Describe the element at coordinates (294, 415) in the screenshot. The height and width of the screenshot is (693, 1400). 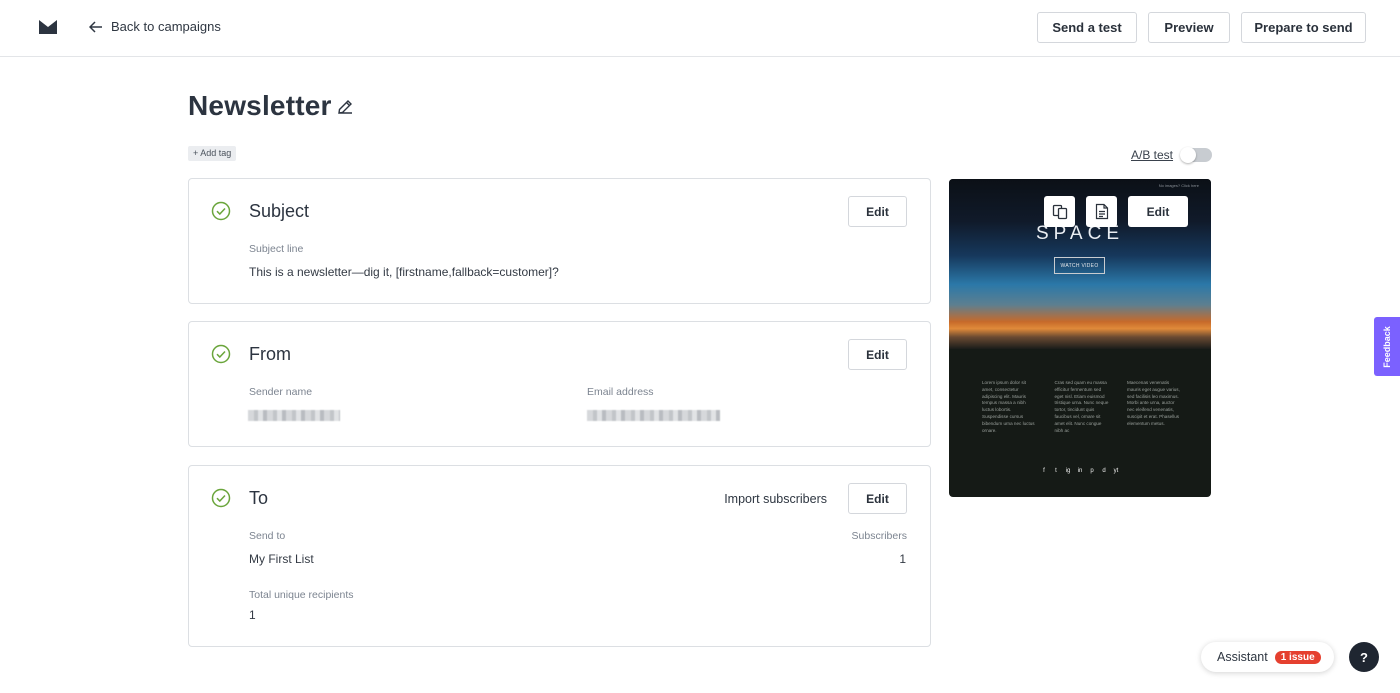
I see `sender-name-redacted` at that location.